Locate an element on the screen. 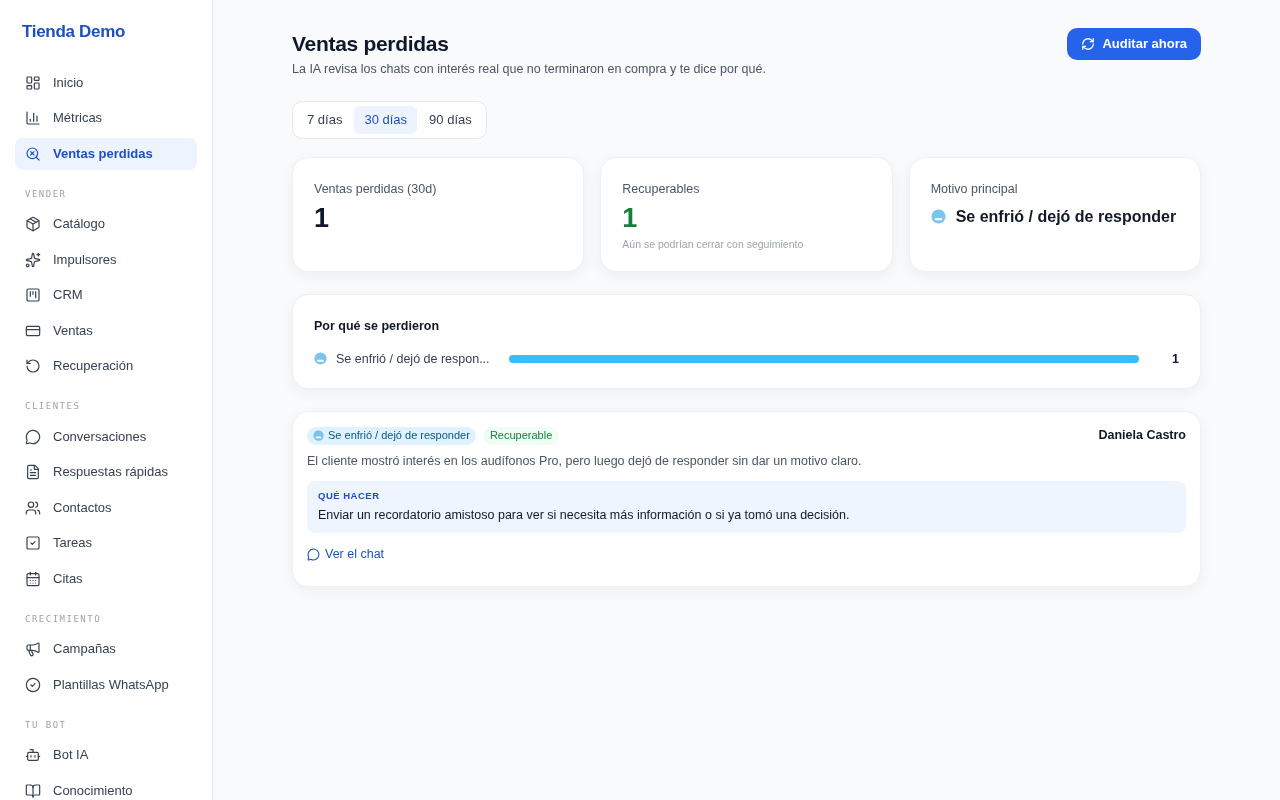 The width and height of the screenshot is (1280, 800). sidebar-item: Catálogo is located at coordinates (106, 224).